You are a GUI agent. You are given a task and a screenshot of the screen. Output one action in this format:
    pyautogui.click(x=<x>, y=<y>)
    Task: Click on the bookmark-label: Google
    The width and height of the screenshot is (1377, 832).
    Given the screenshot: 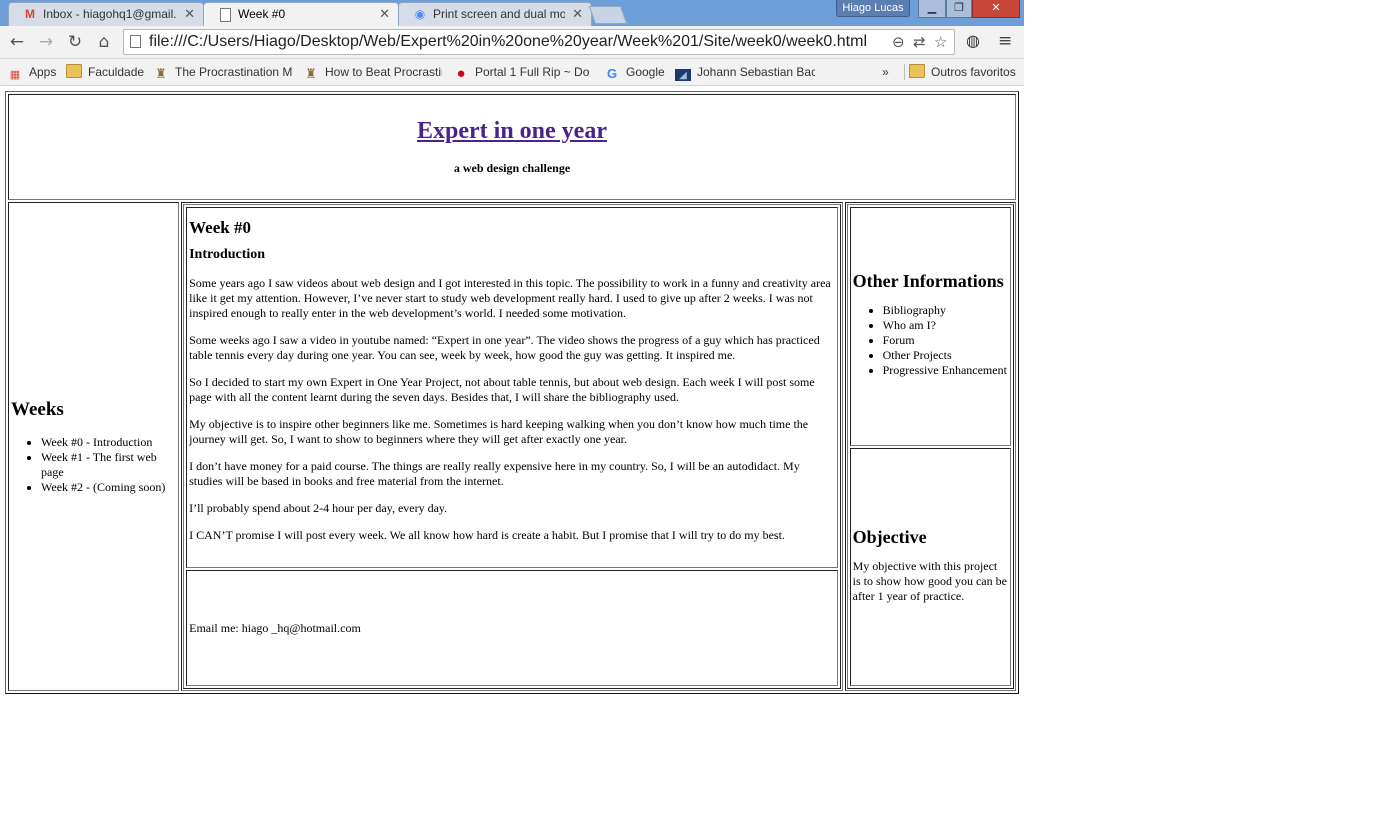 What is the action you would take?
    pyautogui.click(x=645, y=72)
    